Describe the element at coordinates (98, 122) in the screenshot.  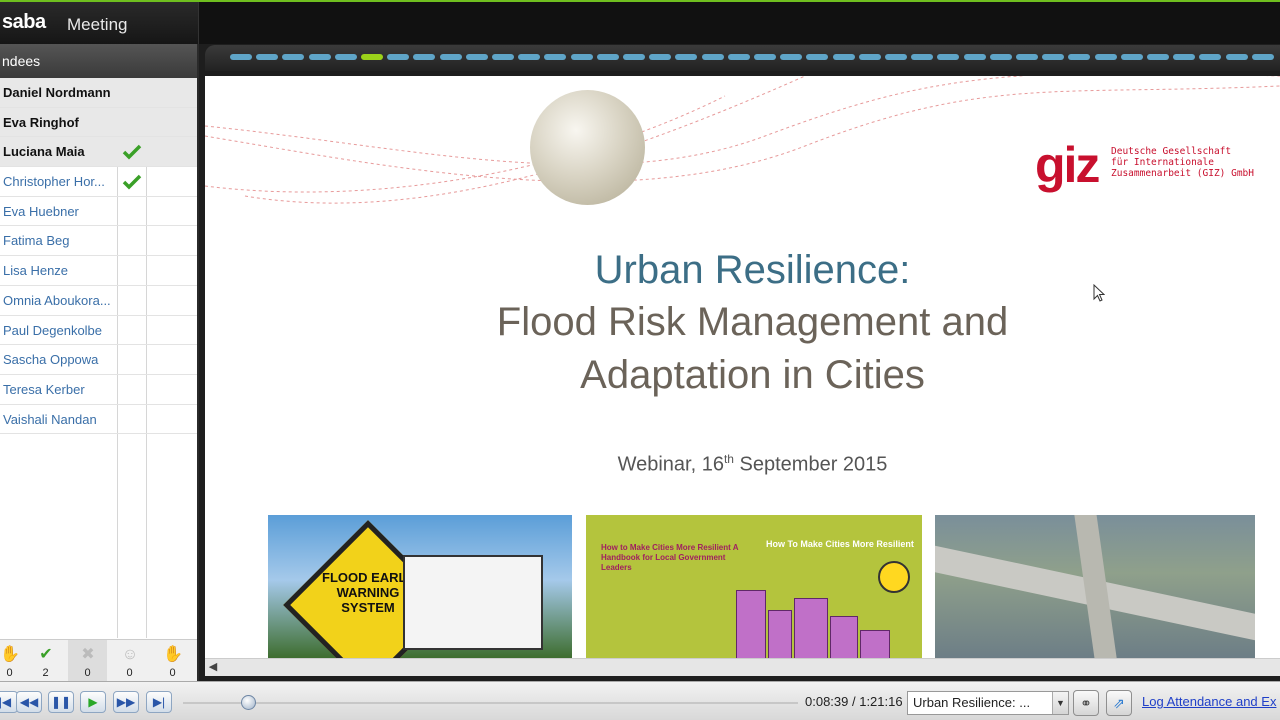
I see `attendee-row: Eva Ringhof` at that location.